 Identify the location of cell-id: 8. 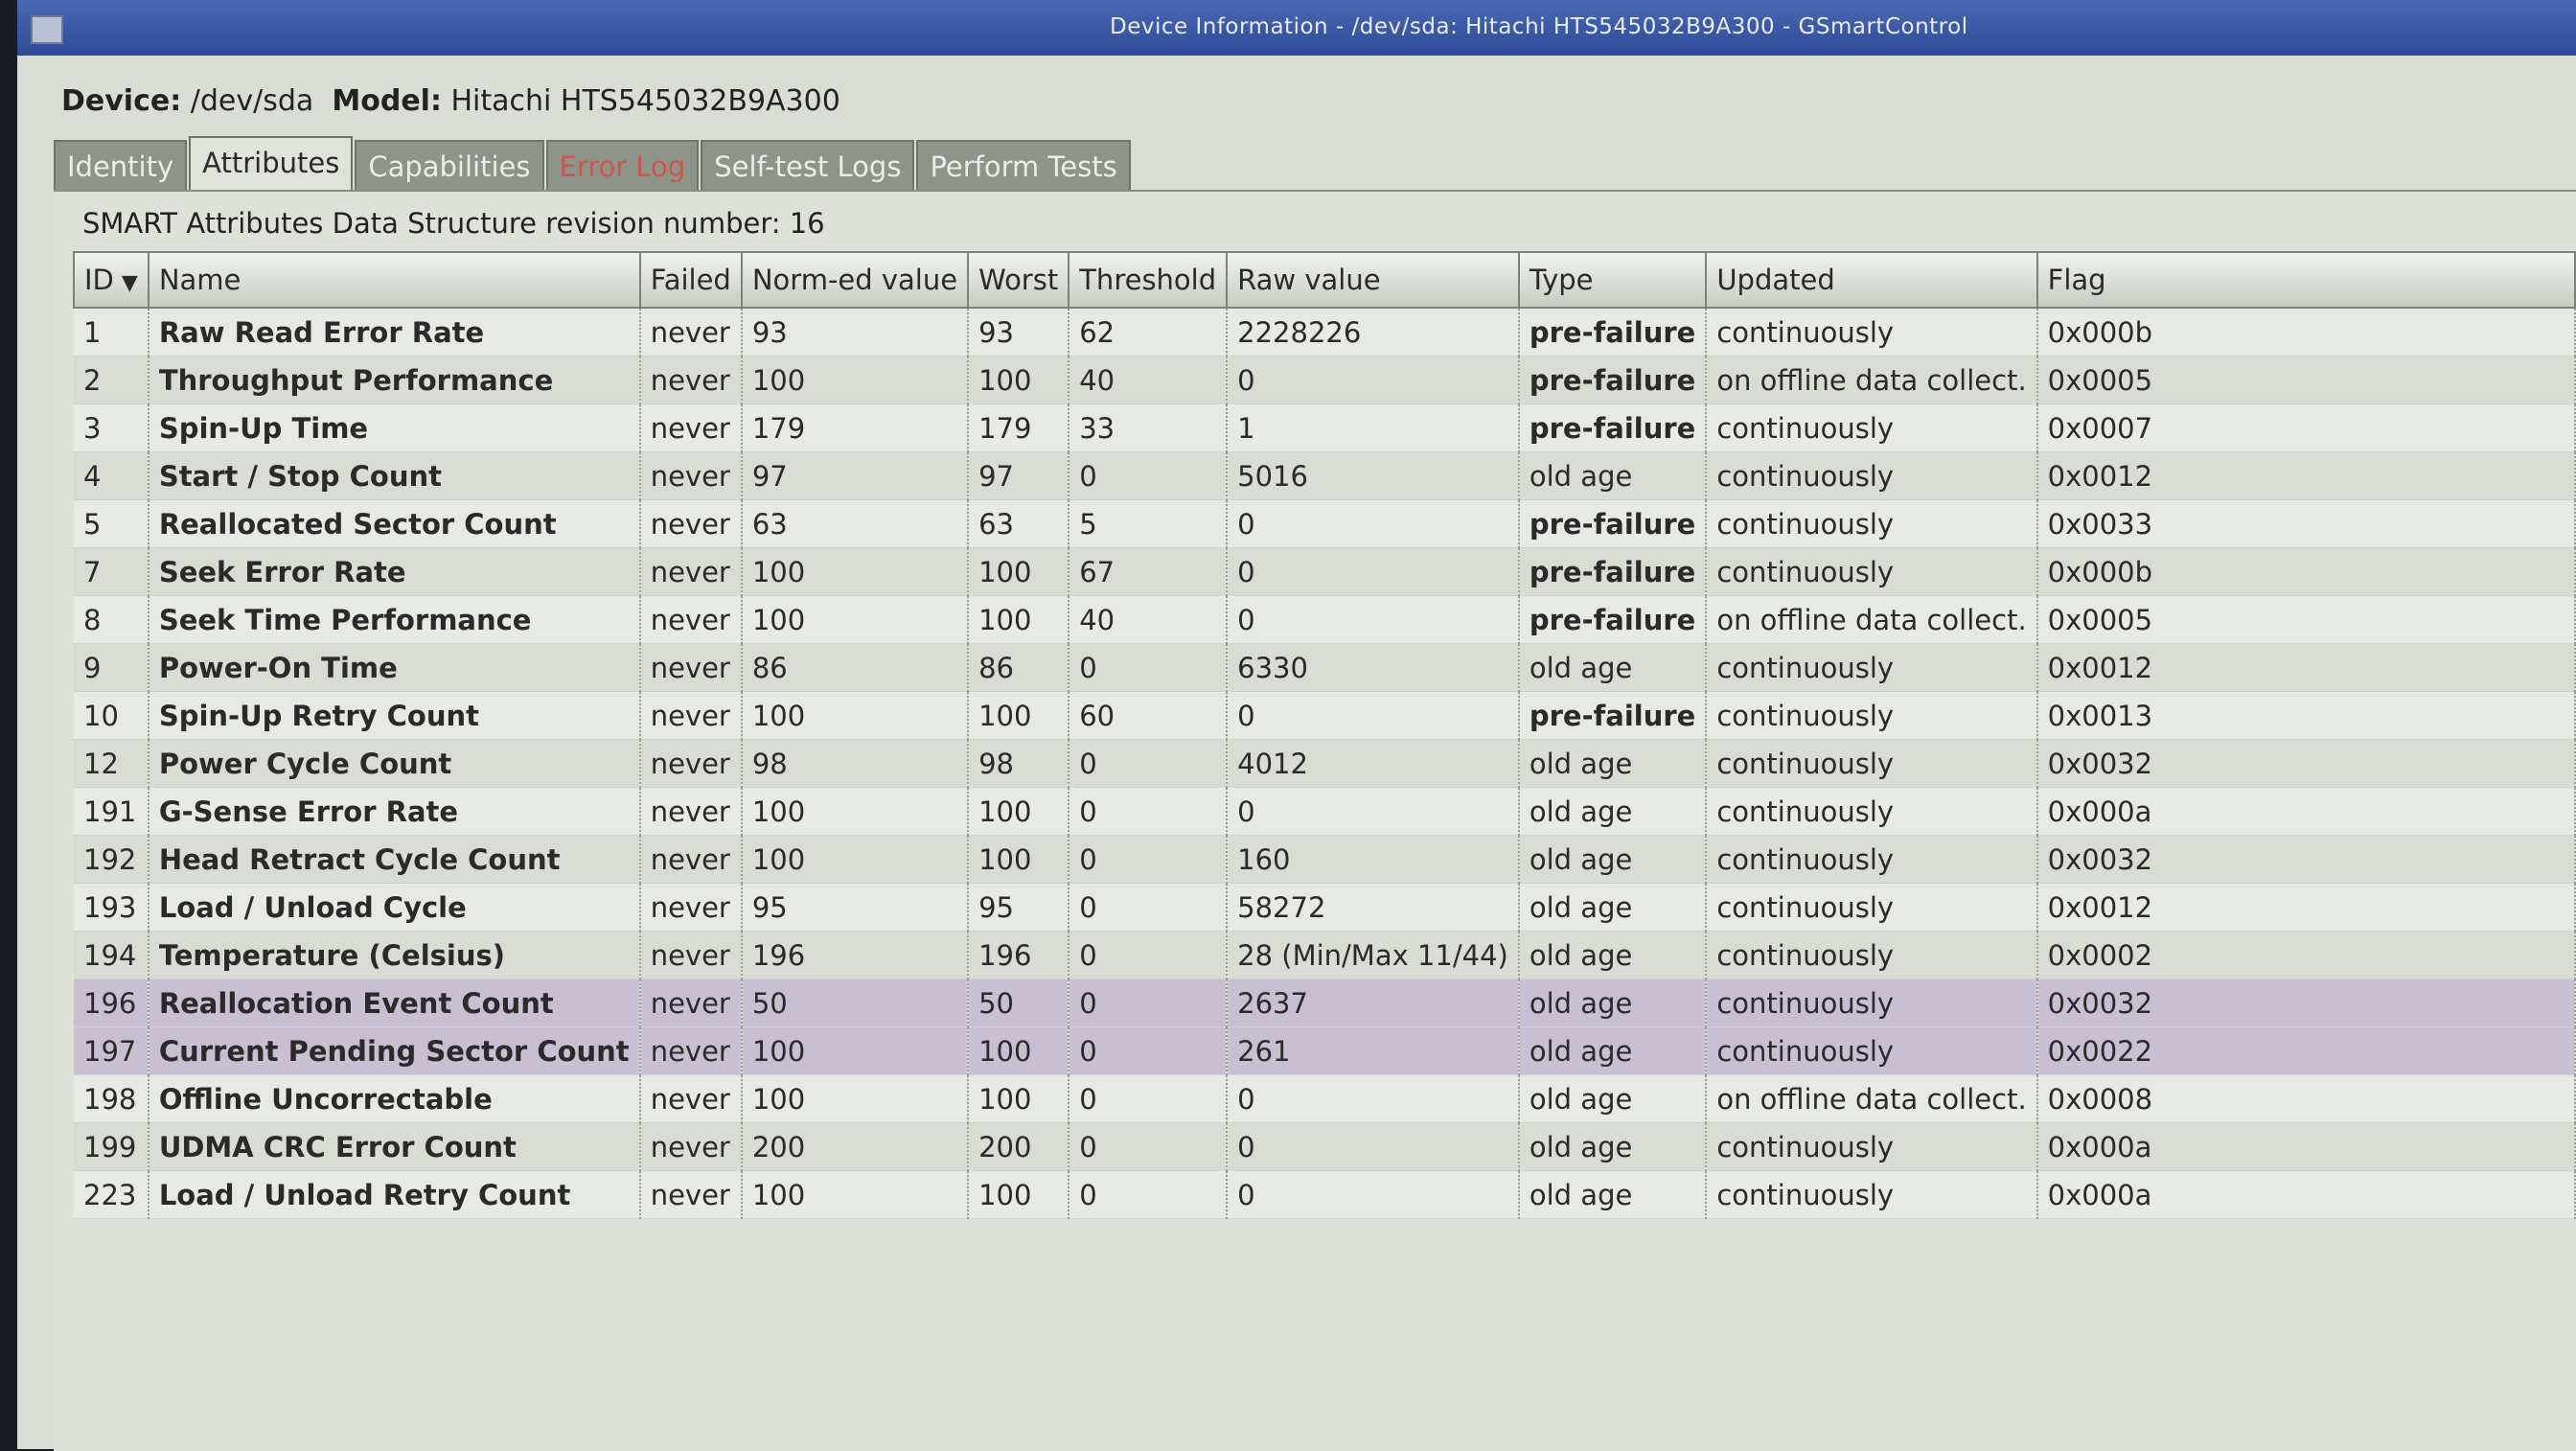
(112, 619).